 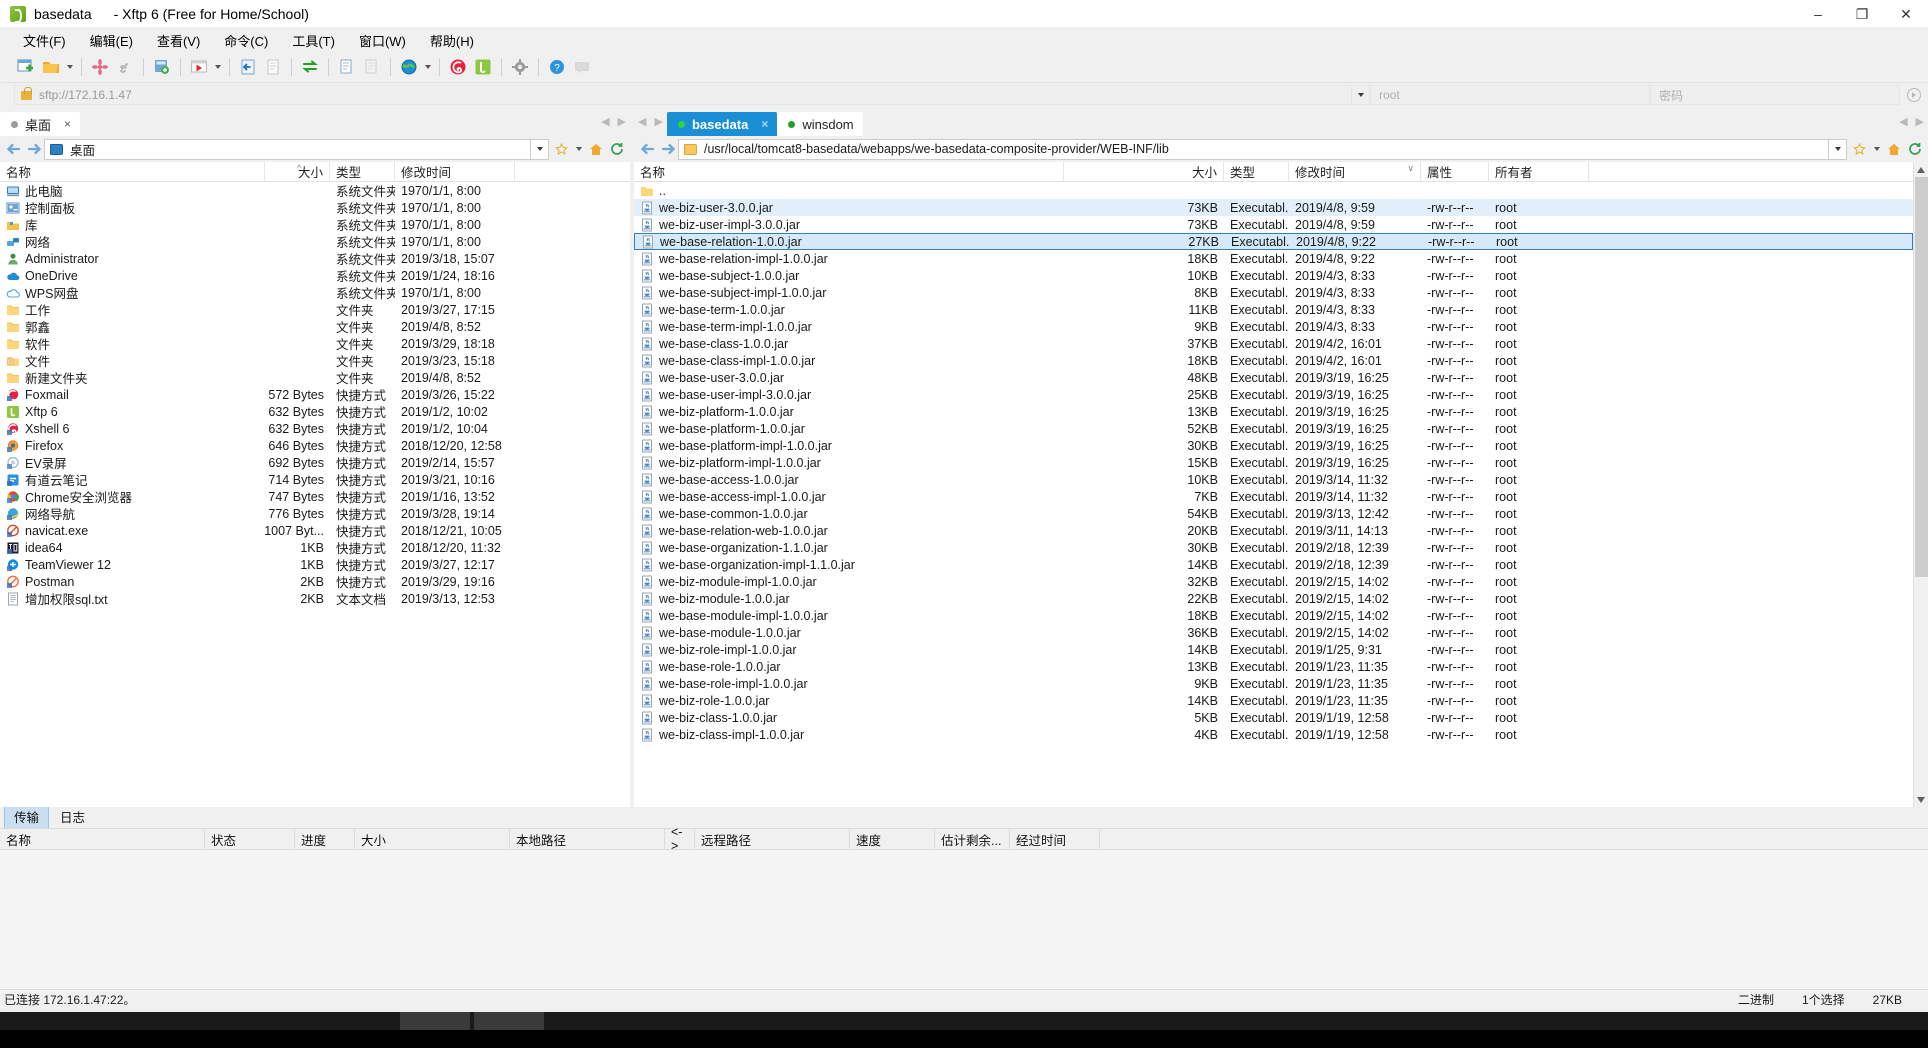 I want to click on local-col-header-name: 名称, so click(x=132, y=171).